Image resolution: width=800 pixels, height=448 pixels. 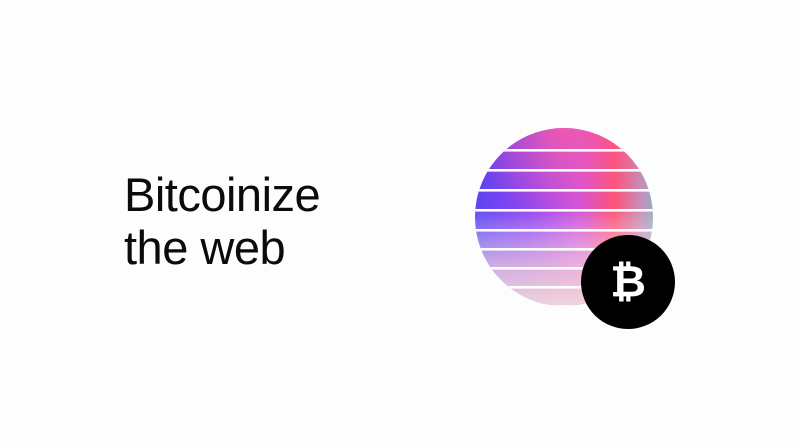 I want to click on headline-line-1: Bitcoinize, so click(x=222, y=194).